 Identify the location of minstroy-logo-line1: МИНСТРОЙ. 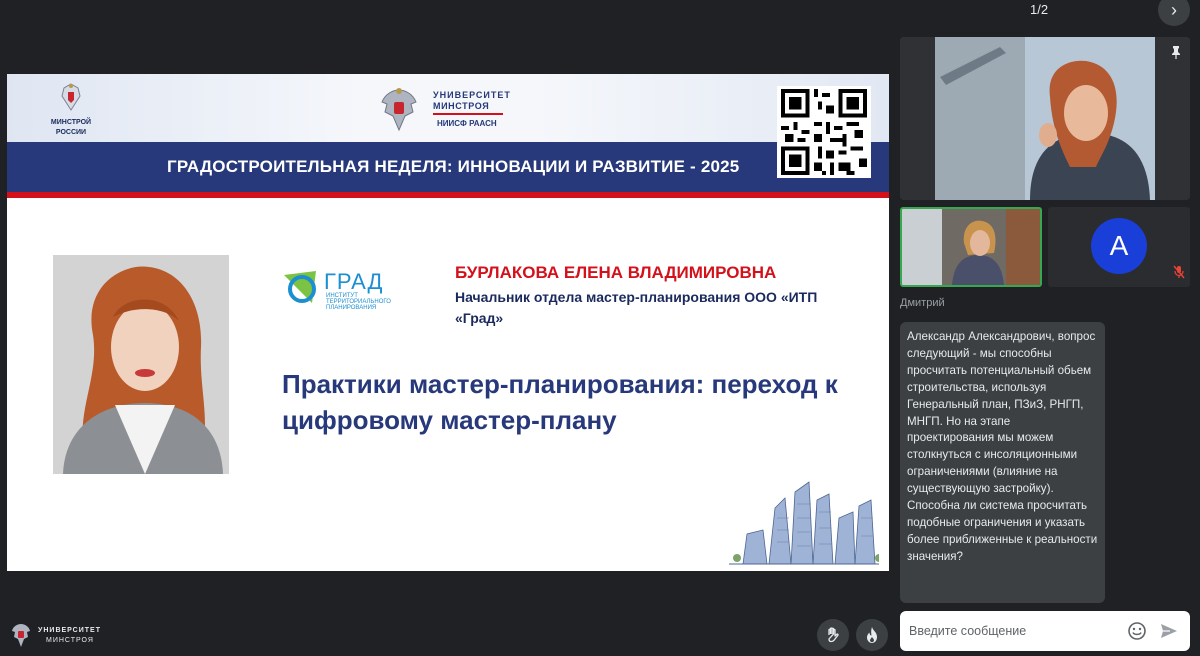
(71, 122).